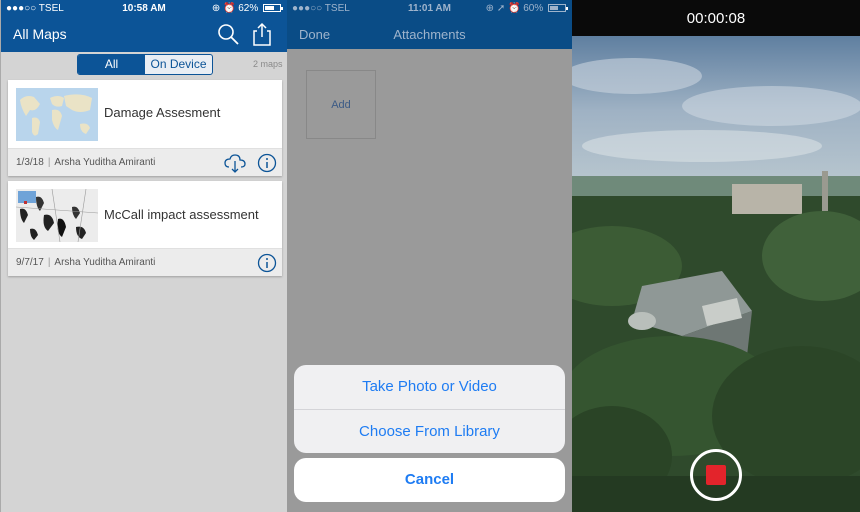 The height and width of the screenshot is (512, 860). I want to click on status-right: ⊕ ⏰ 62%, so click(247, 8).